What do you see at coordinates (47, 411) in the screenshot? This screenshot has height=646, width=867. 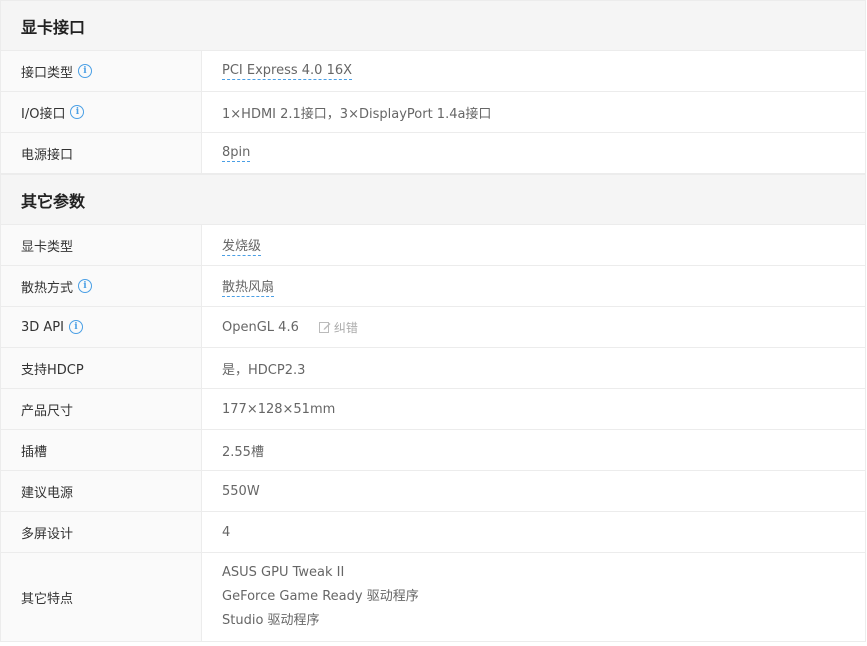 I see `spec-label-text: 产品尺寸` at bounding box center [47, 411].